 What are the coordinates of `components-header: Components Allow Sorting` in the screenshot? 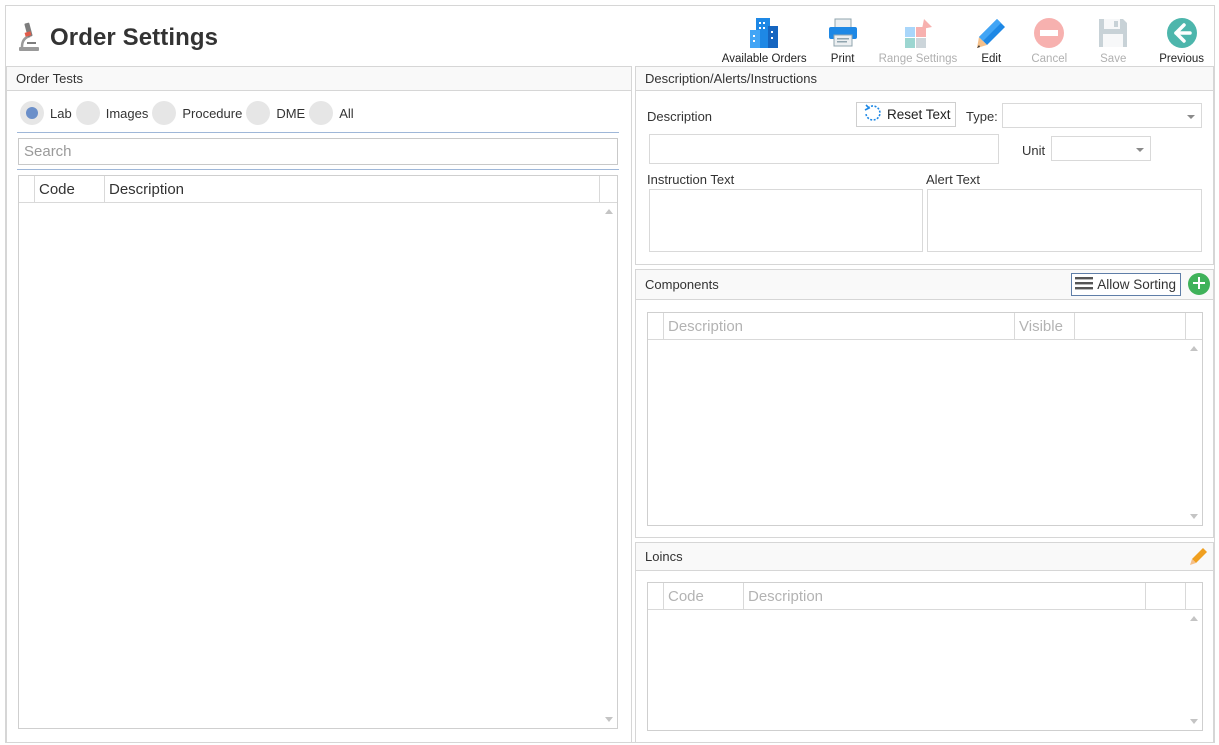 It's located at (924, 285).